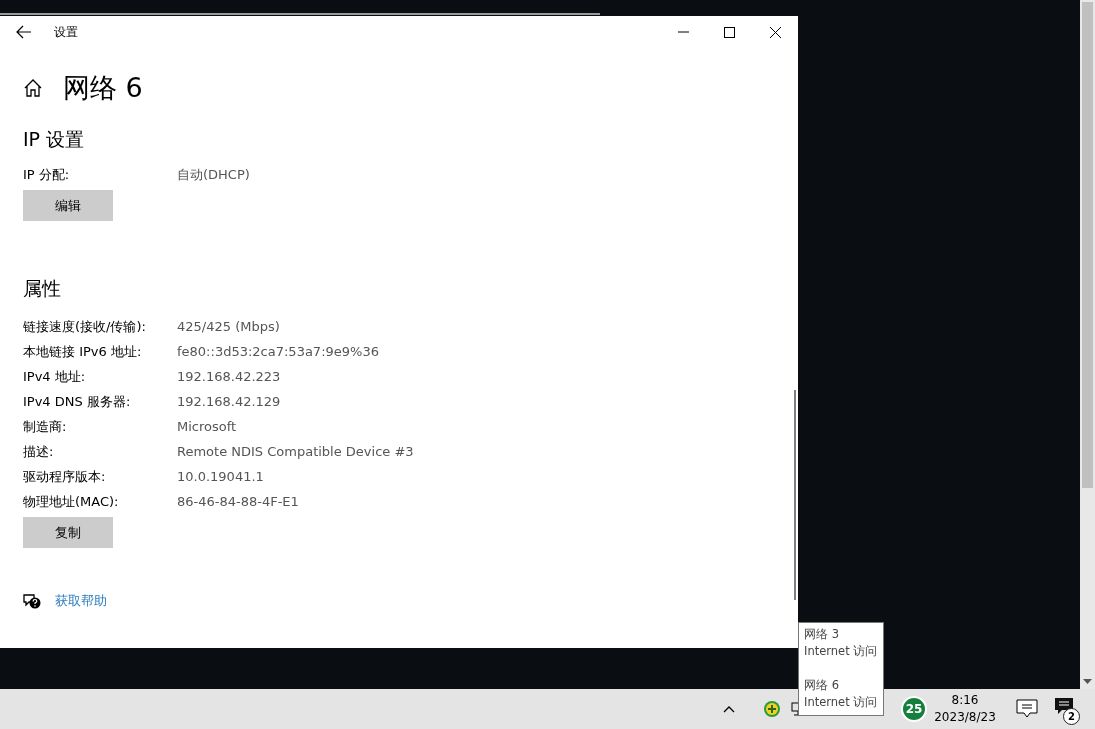 Image resolution: width=1095 pixels, height=729 pixels. What do you see at coordinates (45, 427) in the screenshot?
I see `property-label: 制造商:` at bounding box center [45, 427].